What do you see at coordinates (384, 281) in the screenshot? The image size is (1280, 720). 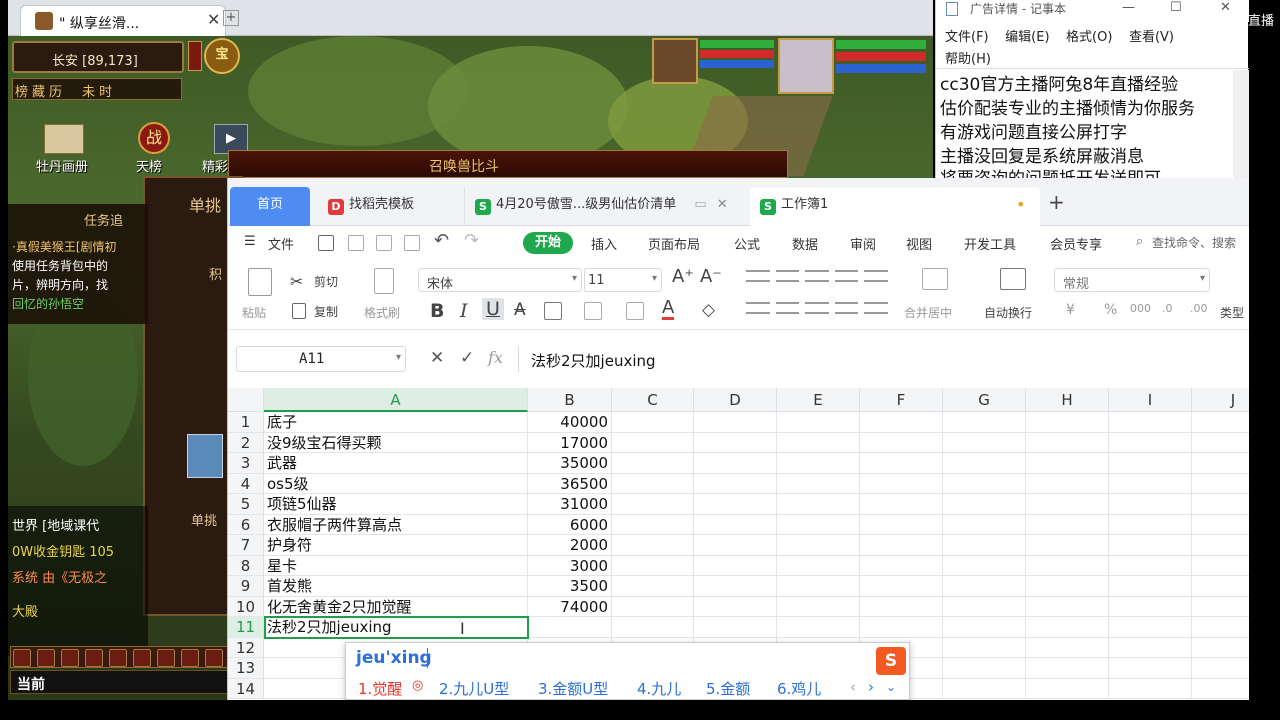 I see `brush-icon` at bounding box center [384, 281].